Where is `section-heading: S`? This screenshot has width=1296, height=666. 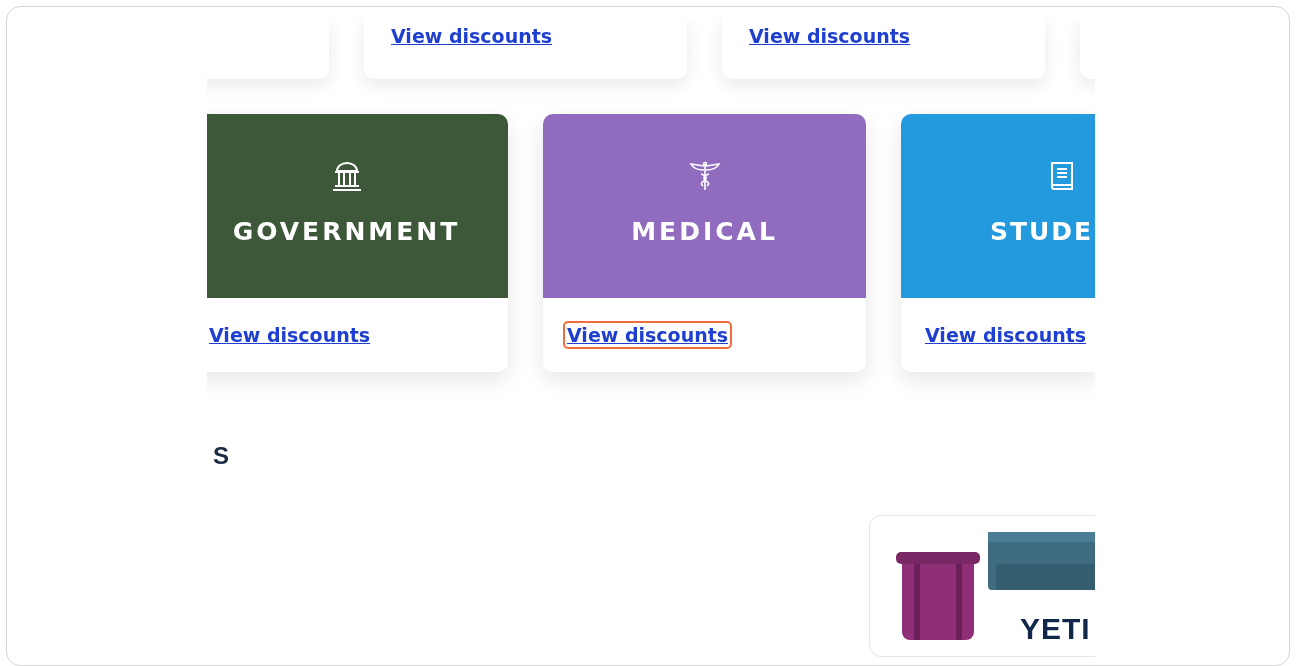 section-heading: S is located at coordinates (221, 456).